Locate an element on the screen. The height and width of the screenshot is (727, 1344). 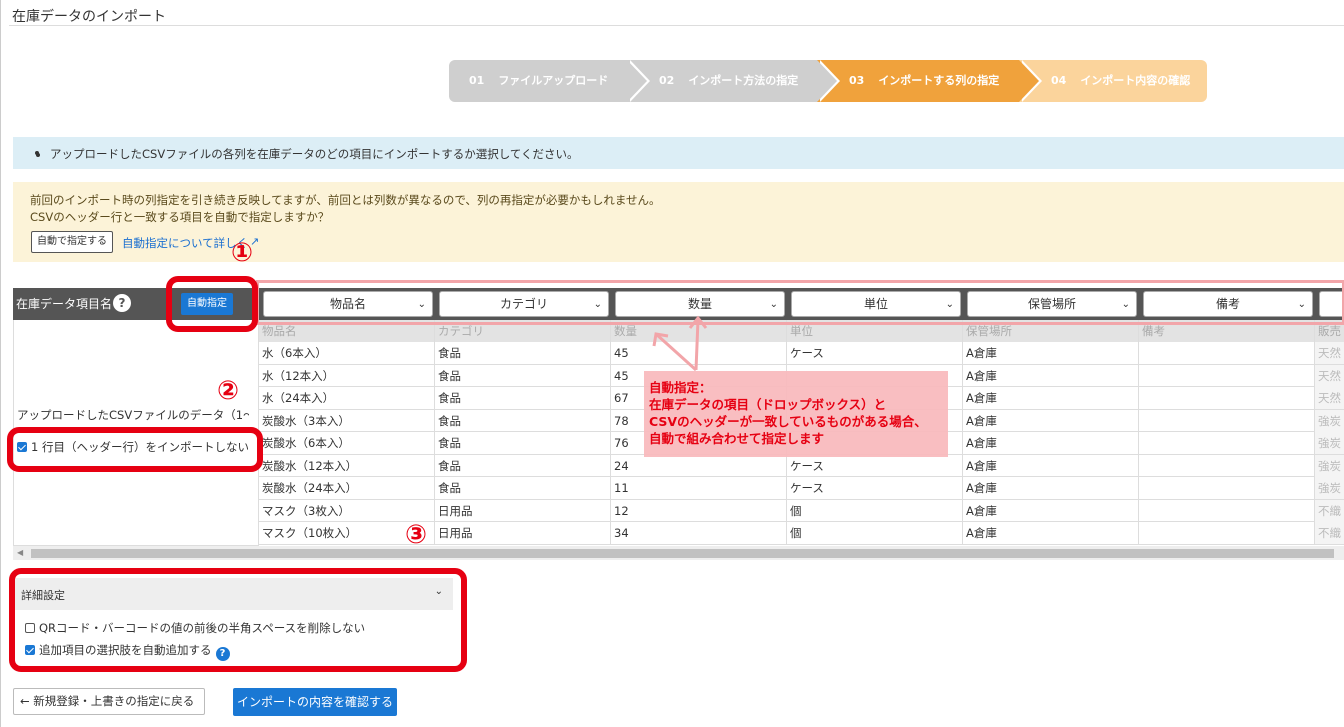
step-label: インポートする列の指定 is located at coordinates (939, 80).